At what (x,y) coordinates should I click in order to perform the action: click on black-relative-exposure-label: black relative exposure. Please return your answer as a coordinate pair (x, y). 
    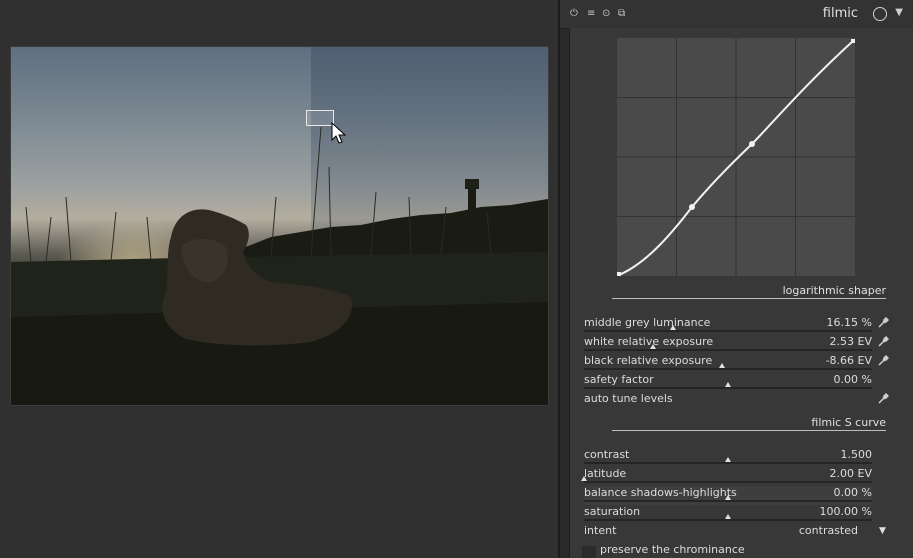
    Looking at the image, I should click on (648, 360).